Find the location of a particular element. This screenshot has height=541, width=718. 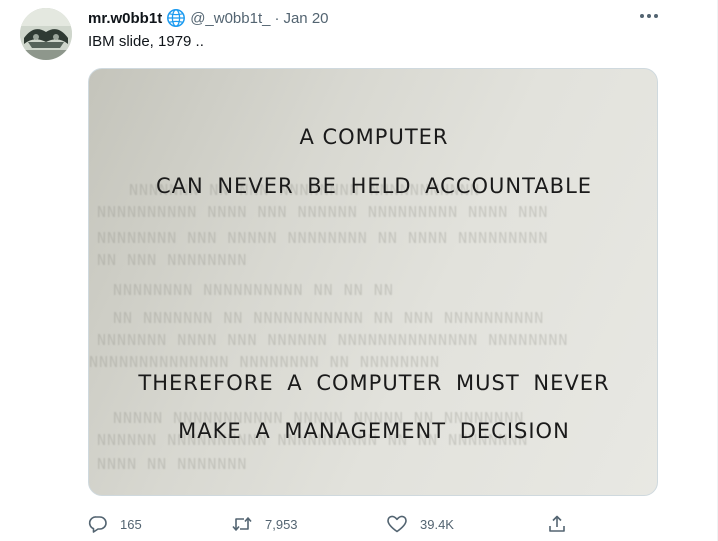

like-button: 39.4K is located at coordinates (420, 524).